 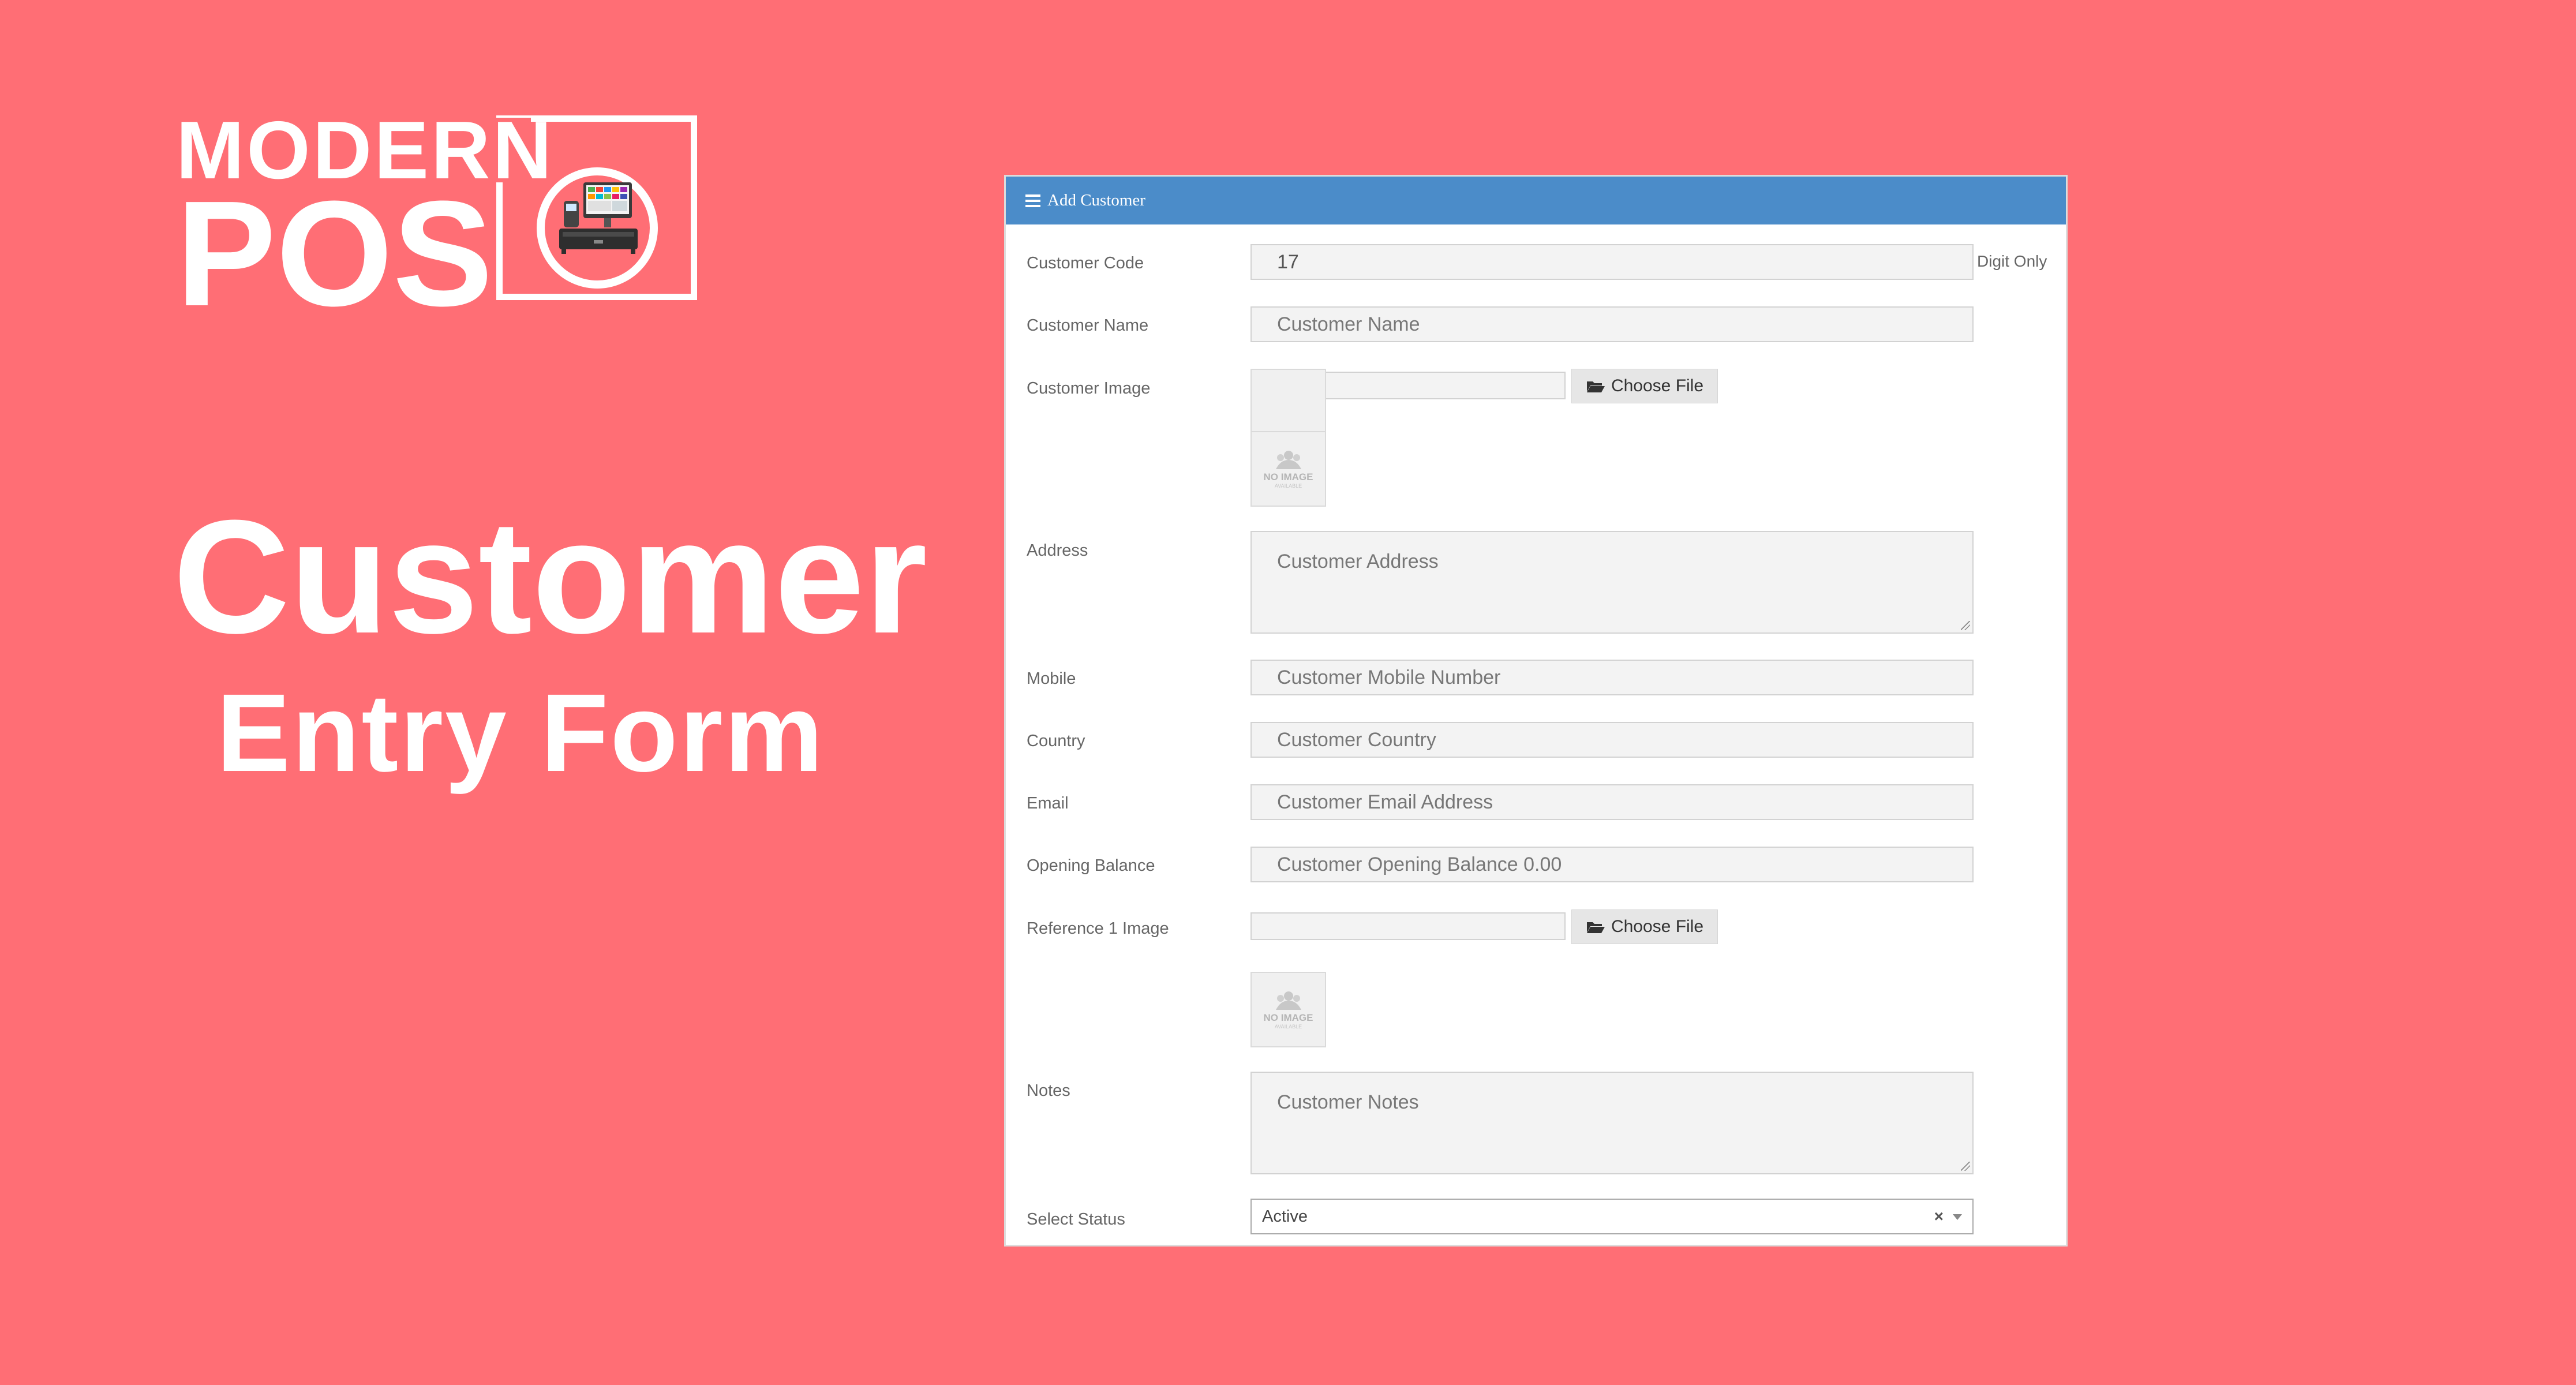 I want to click on label-country: Country, so click(x=1056, y=741).